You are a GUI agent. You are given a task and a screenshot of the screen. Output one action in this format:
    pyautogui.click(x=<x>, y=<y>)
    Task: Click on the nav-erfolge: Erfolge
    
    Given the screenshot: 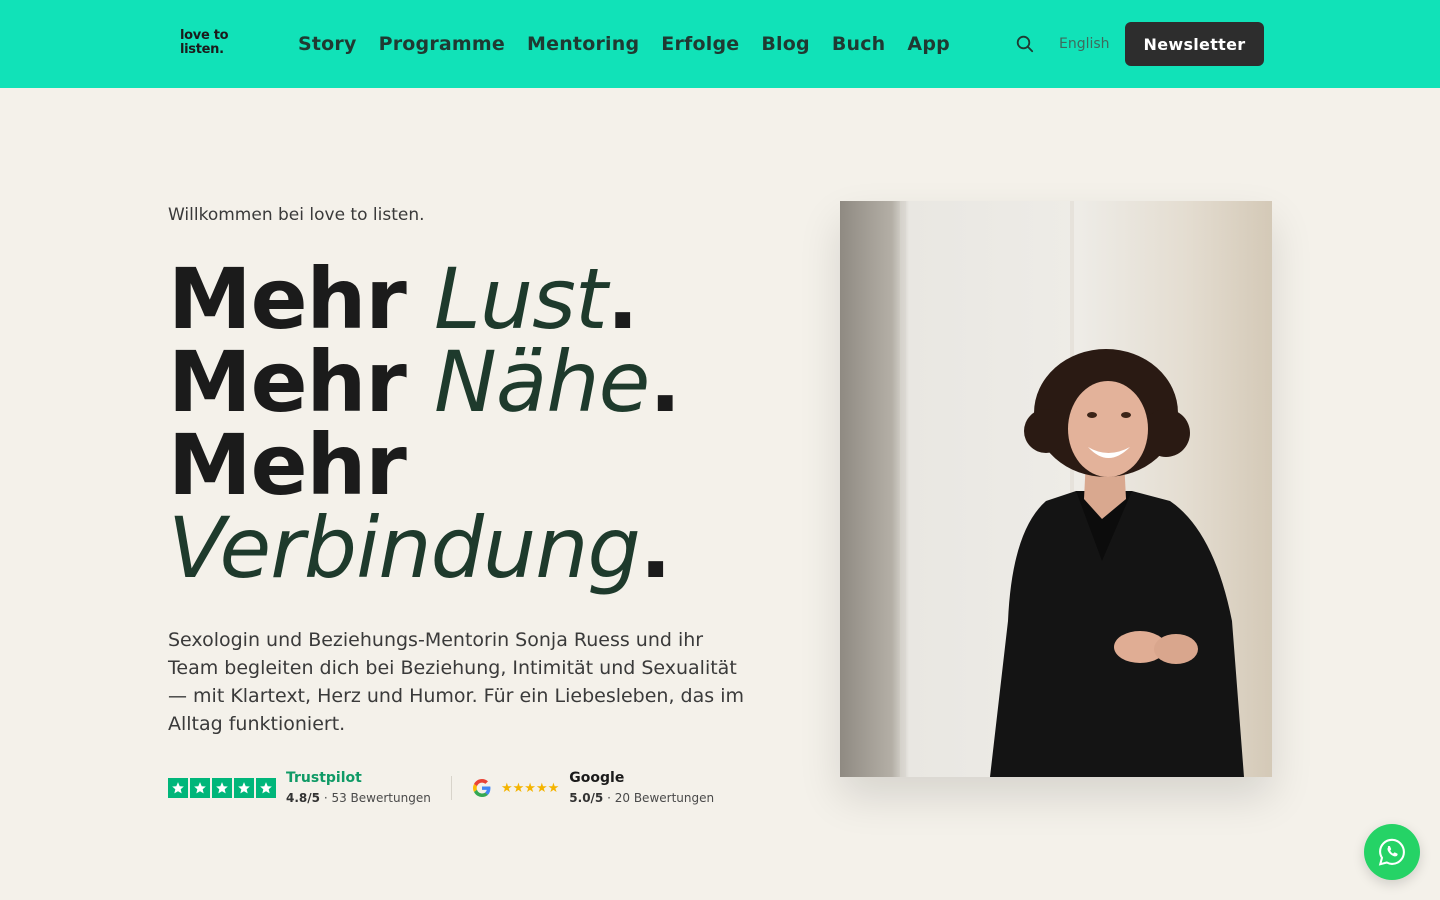 What is the action you would take?
    pyautogui.click(x=700, y=44)
    